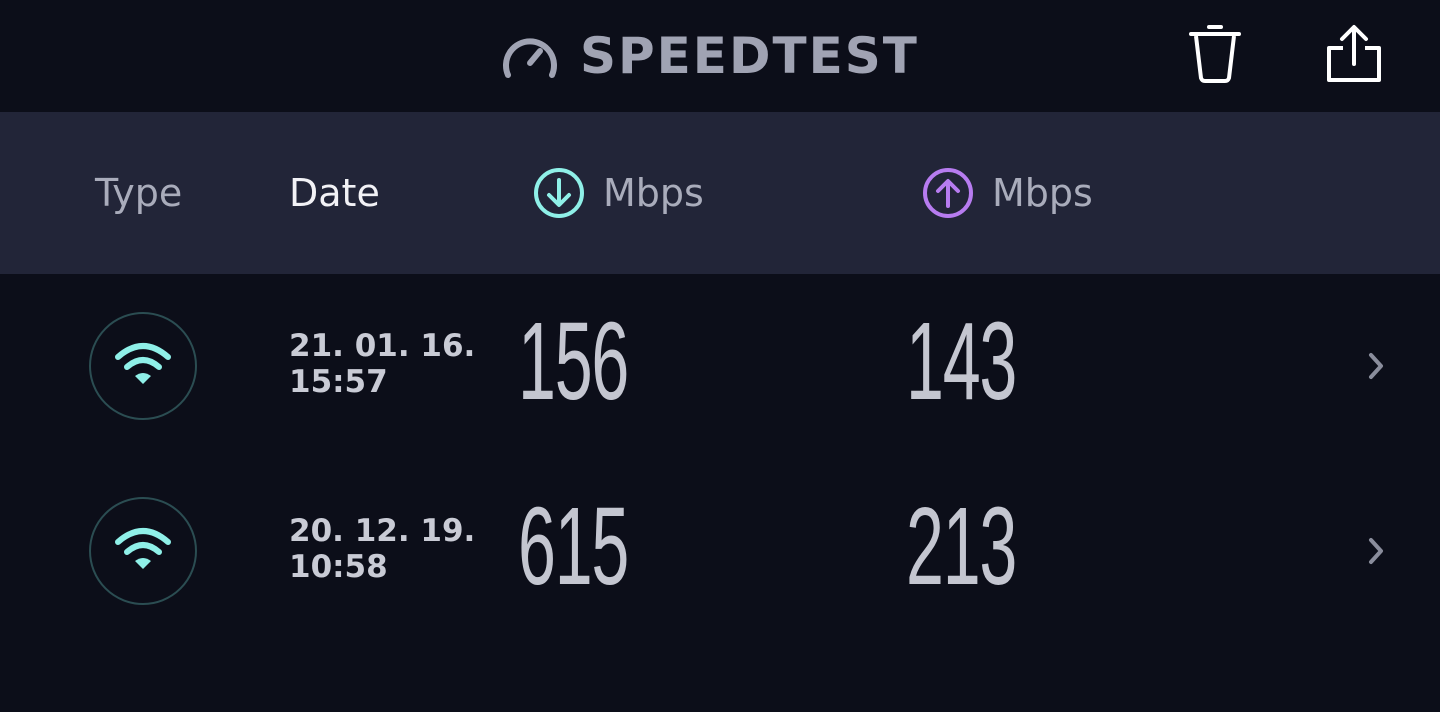  What do you see at coordinates (530, 56) in the screenshot?
I see `speedometer-icon` at bounding box center [530, 56].